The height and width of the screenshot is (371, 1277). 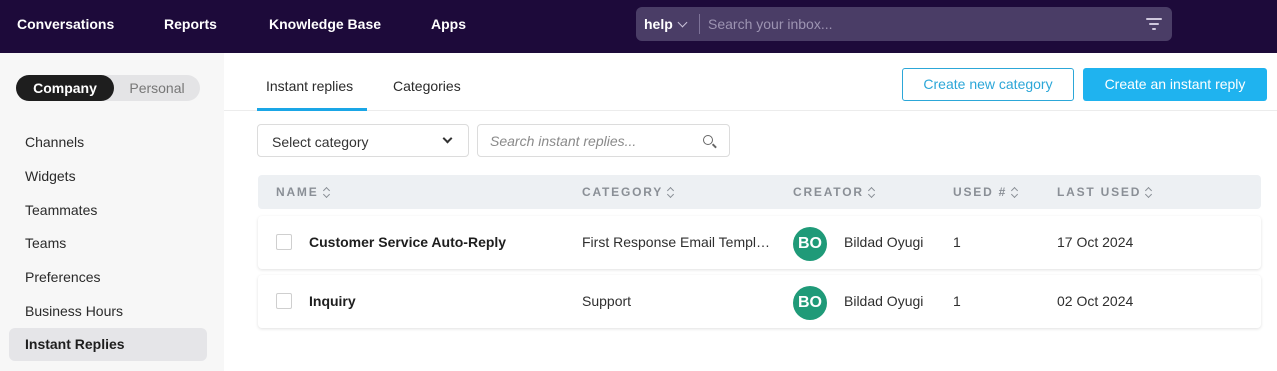 What do you see at coordinates (1095, 301) in the screenshot?
I see `reply-last-used: 02 Oct 2024` at bounding box center [1095, 301].